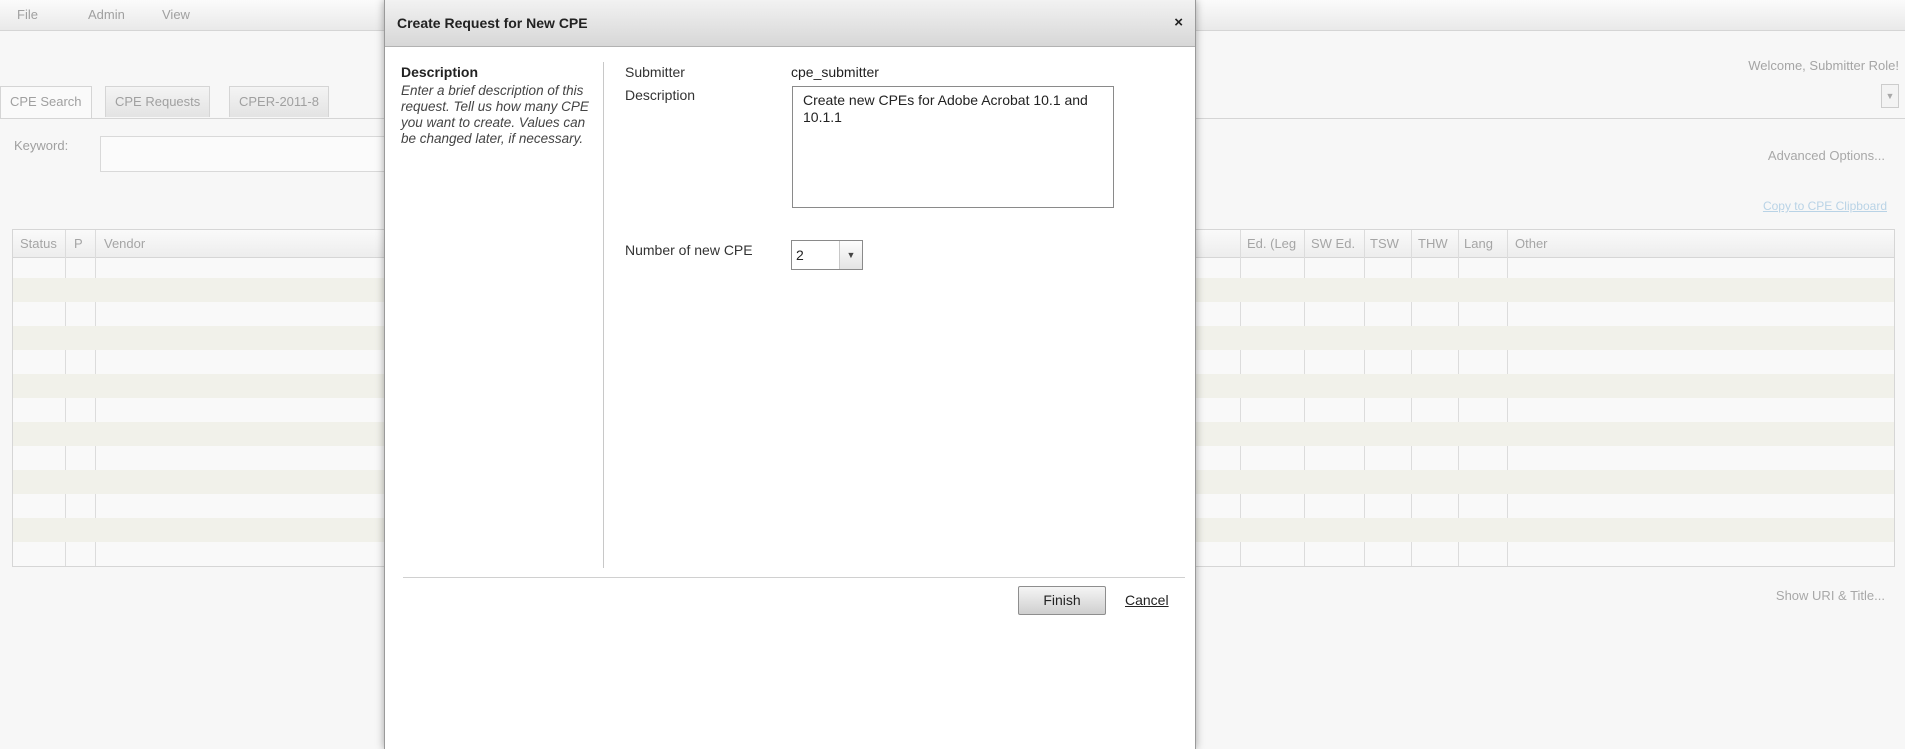  What do you see at coordinates (794, 577) in the screenshot?
I see `footer-divider` at bounding box center [794, 577].